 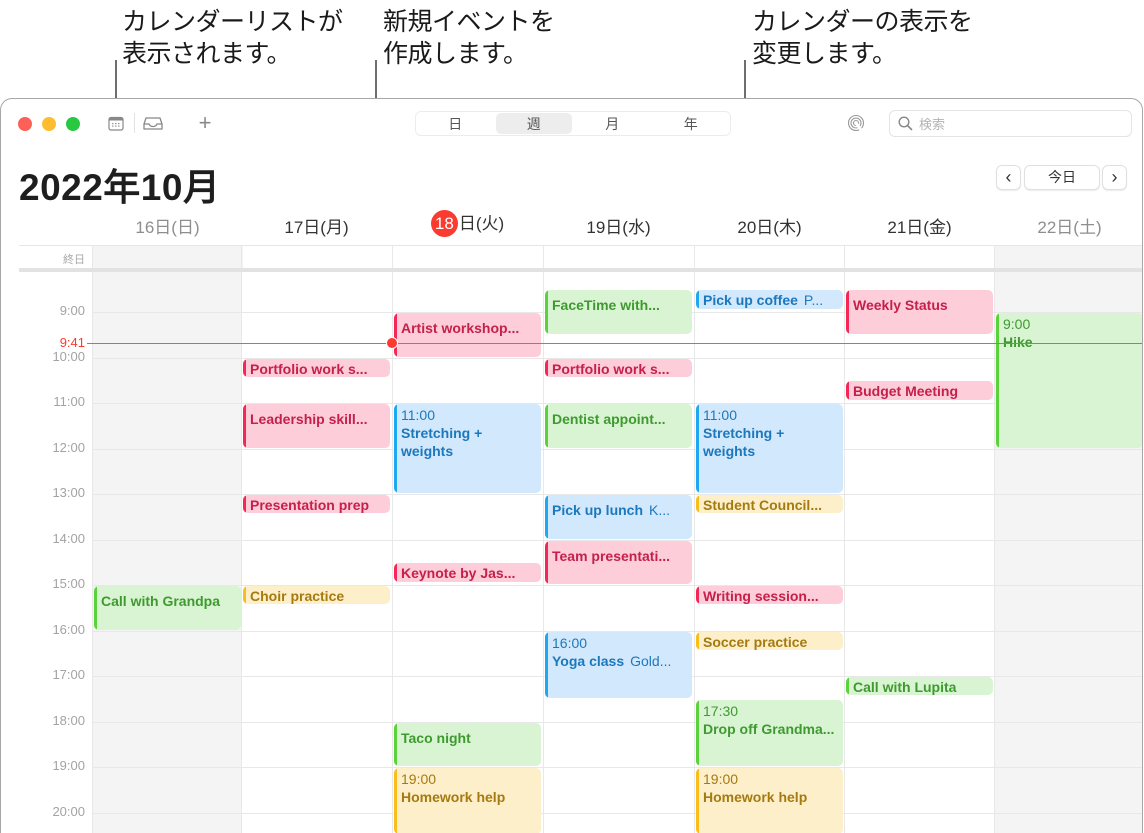 I want to click on hour-label: 19:00, so click(x=68, y=765).